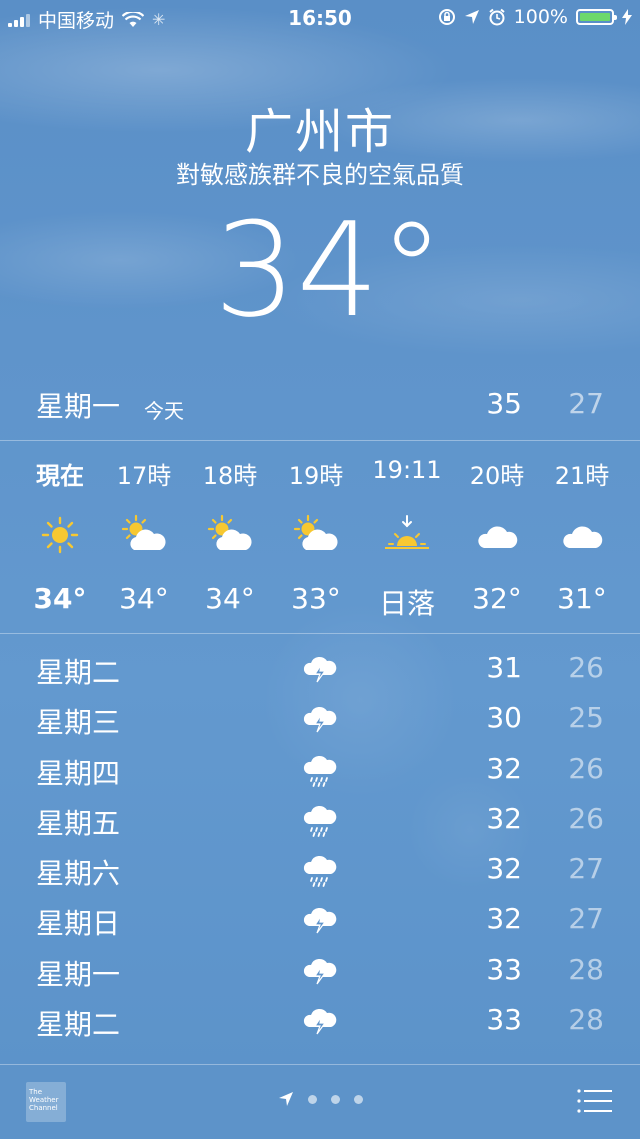 The width and height of the screenshot is (640, 1139). Describe the element at coordinates (504, 403) in the screenshot. I see `today-high: 35` at that location.